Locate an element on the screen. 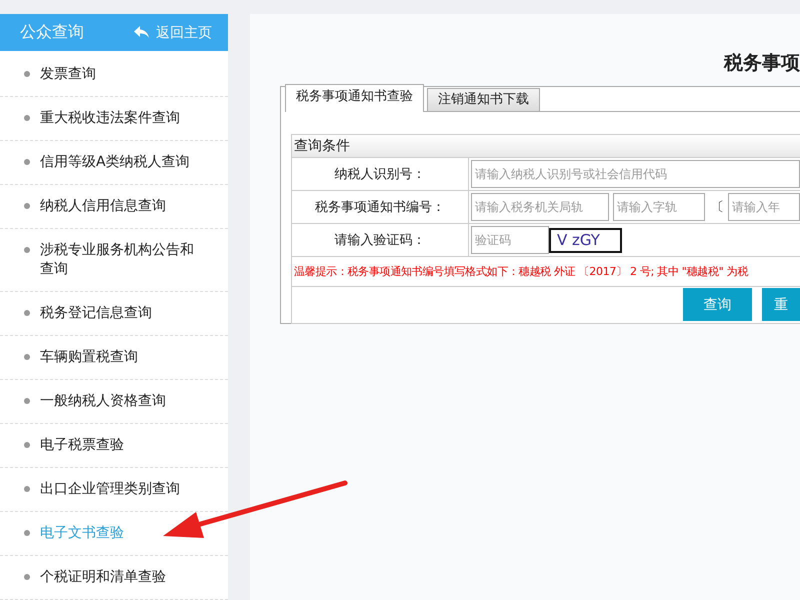 The image size is (800, 600). input-field: 请输入字轨 is located at coordinates (659, 207).